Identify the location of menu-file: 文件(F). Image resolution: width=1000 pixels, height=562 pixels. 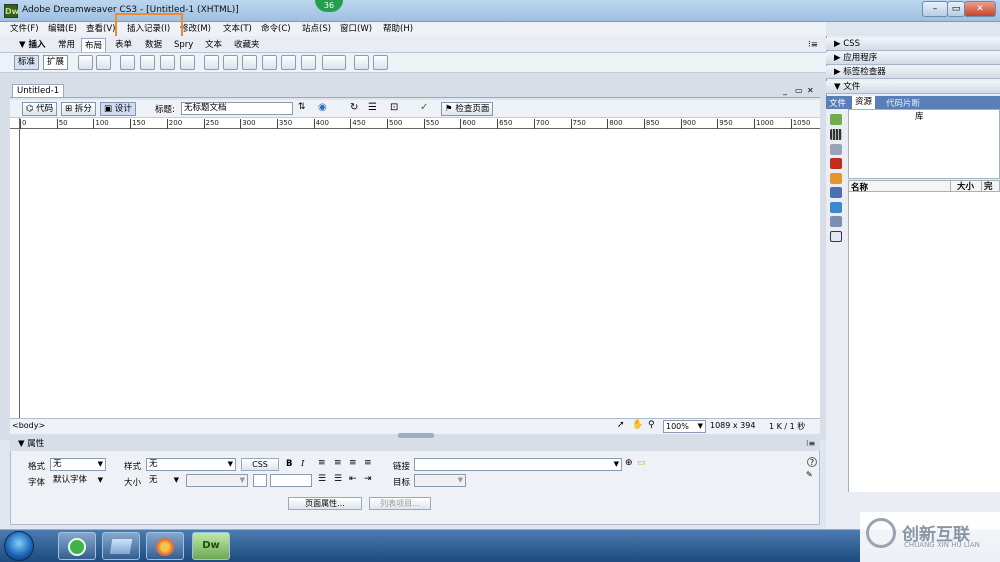
(24, 29).